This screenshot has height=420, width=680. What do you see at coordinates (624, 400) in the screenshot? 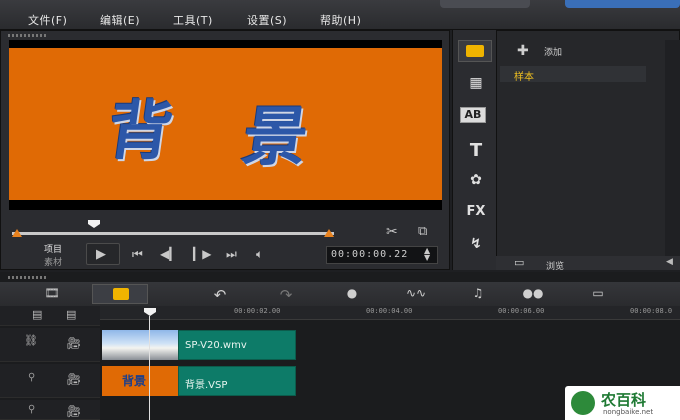
I see `watermark-text: 农百科` at bounding box center [624, 400].